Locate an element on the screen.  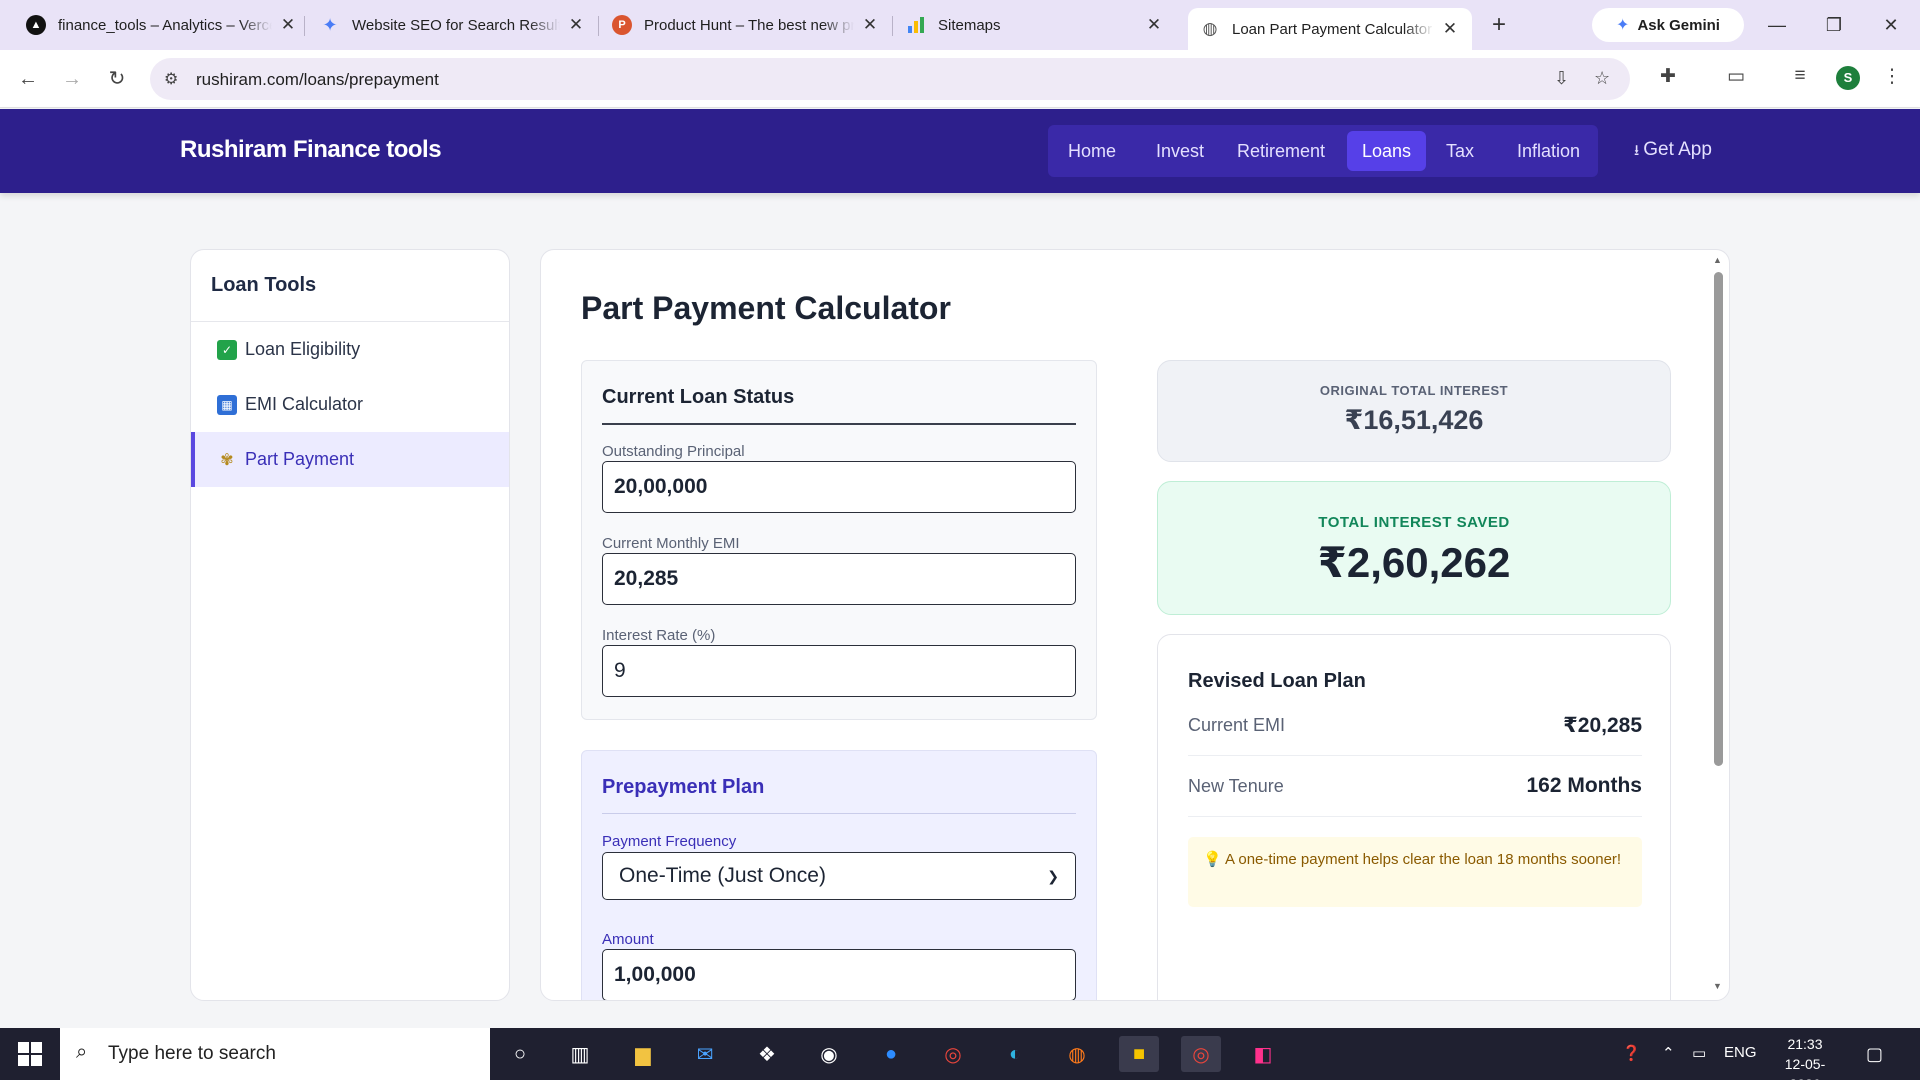
interest-saved-value: ₹2,60,262 is located at coordinates (1414, 562).